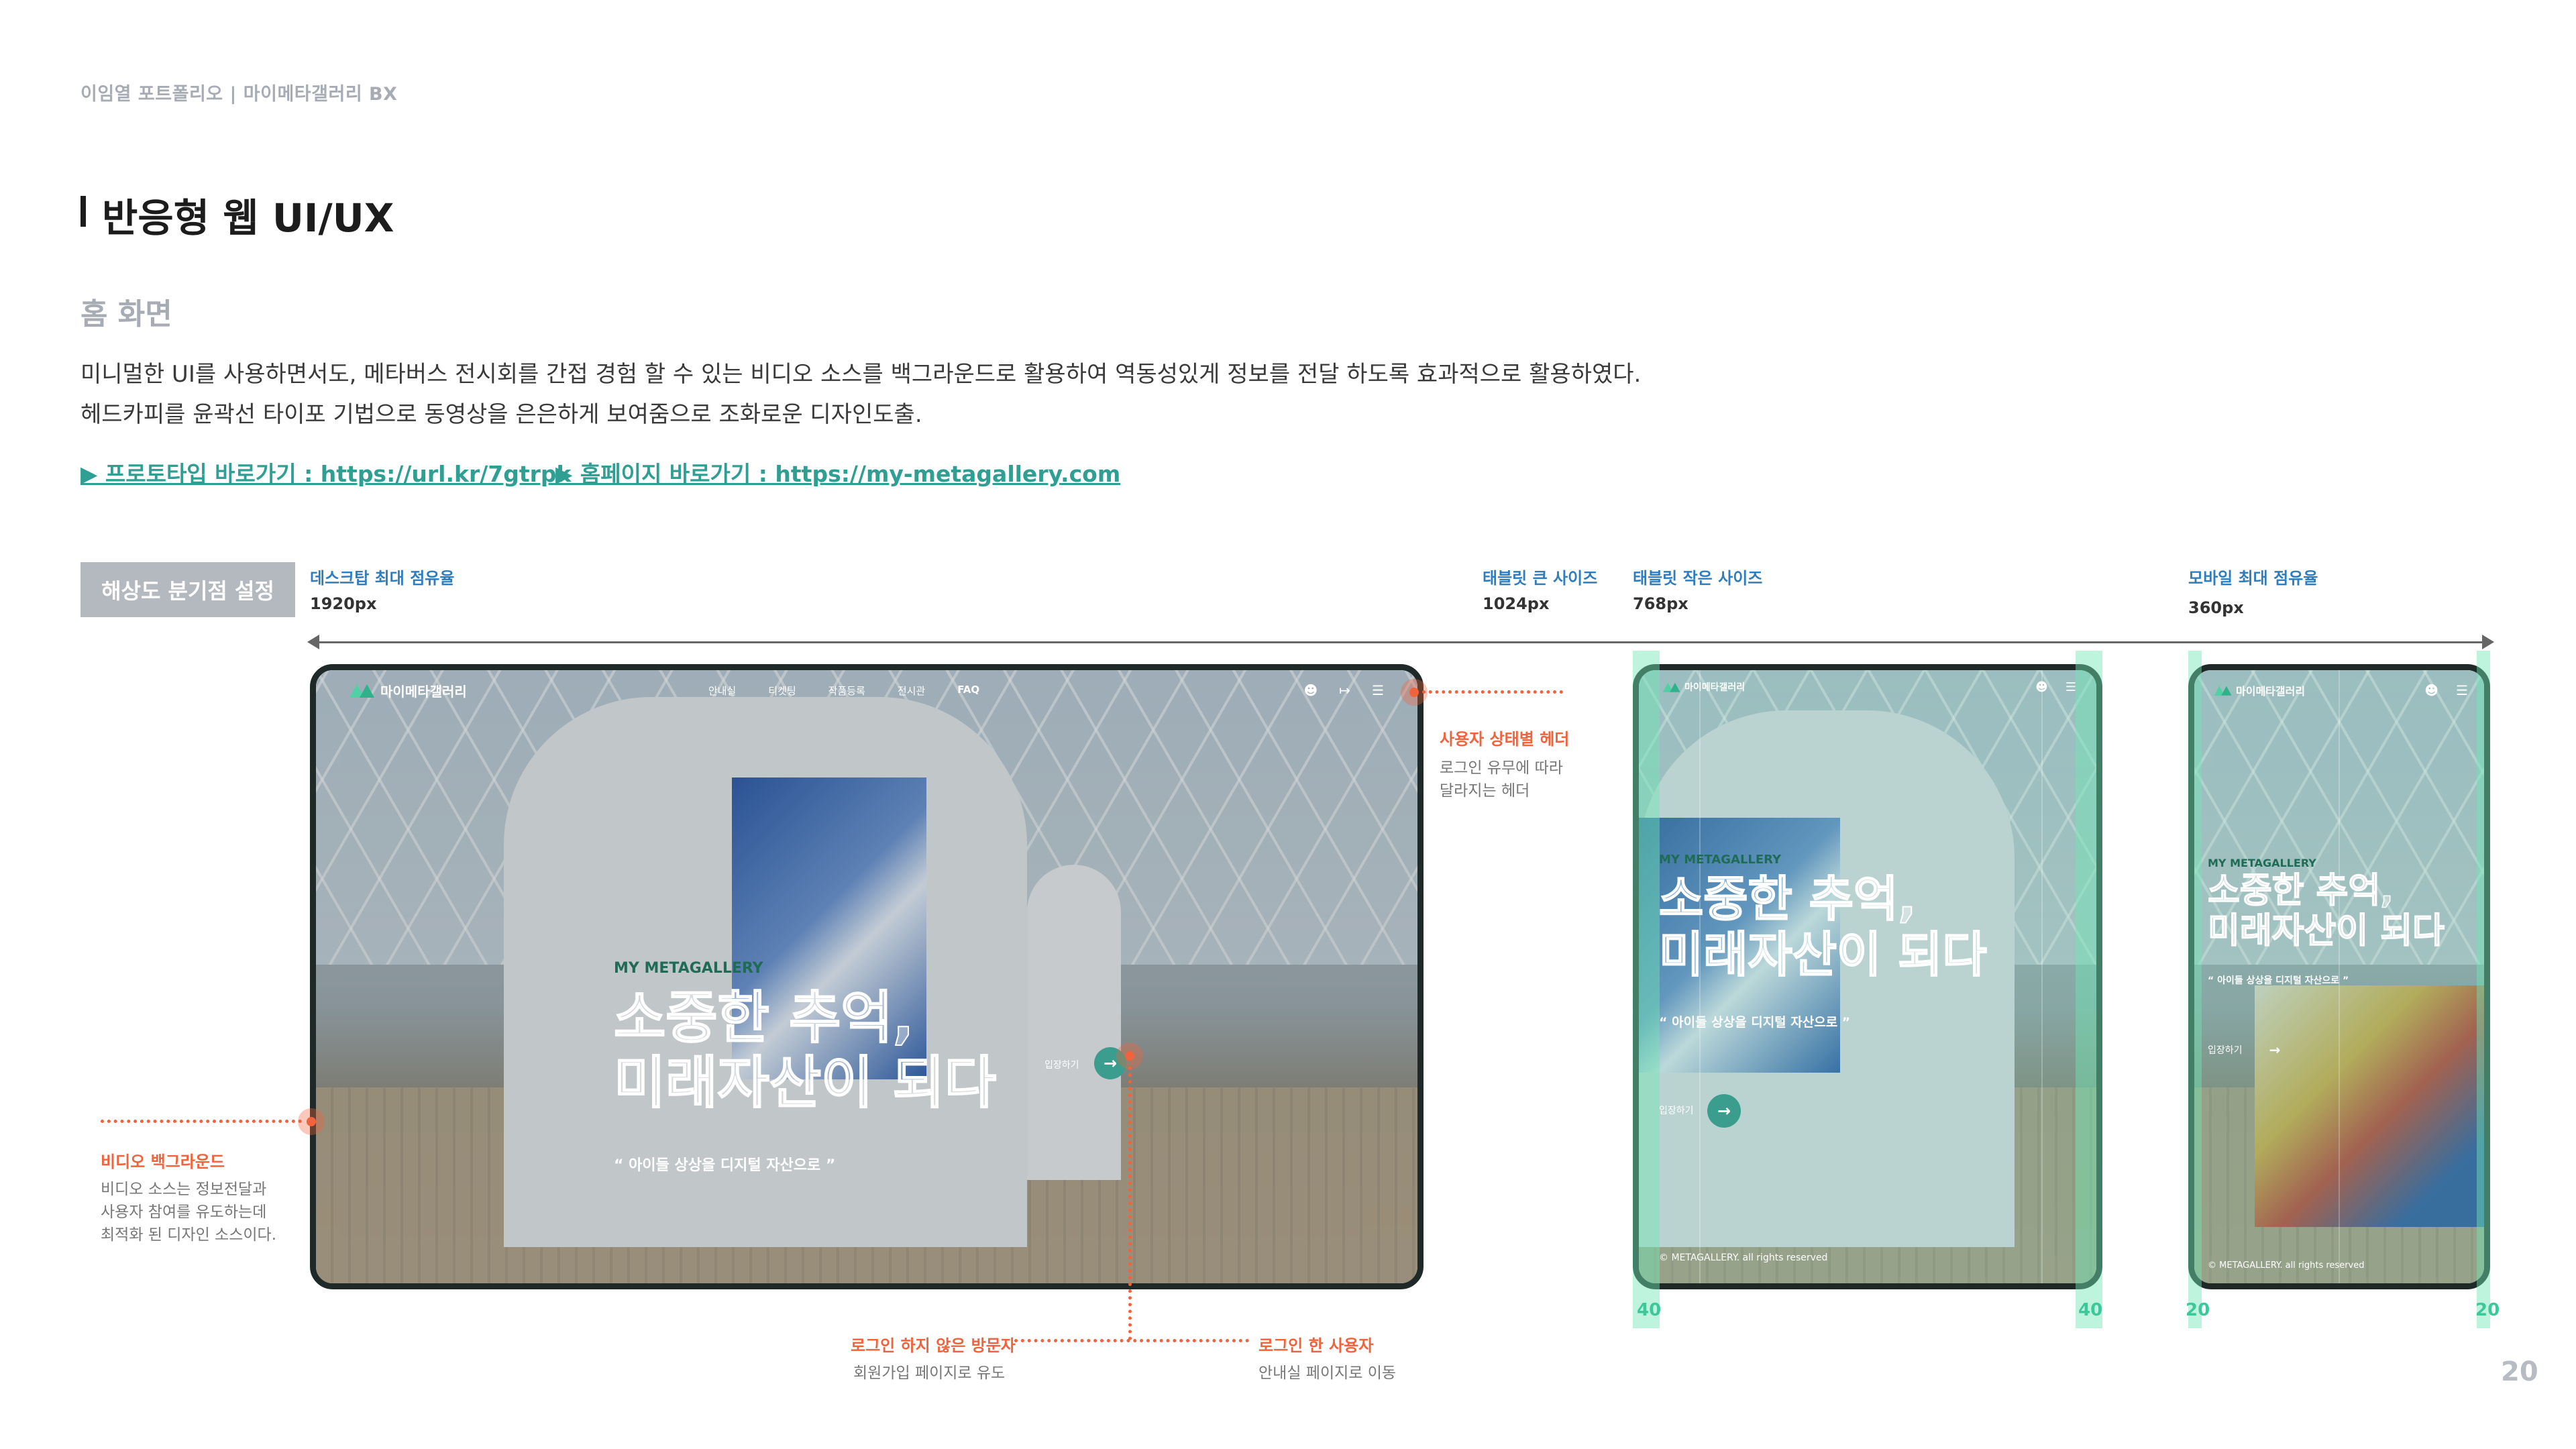 The width and height of the screenshot is (2576, 1449). I want to click on guest-annotation-title: 로그인 하지 않은 방문자, so click(933, 1345).